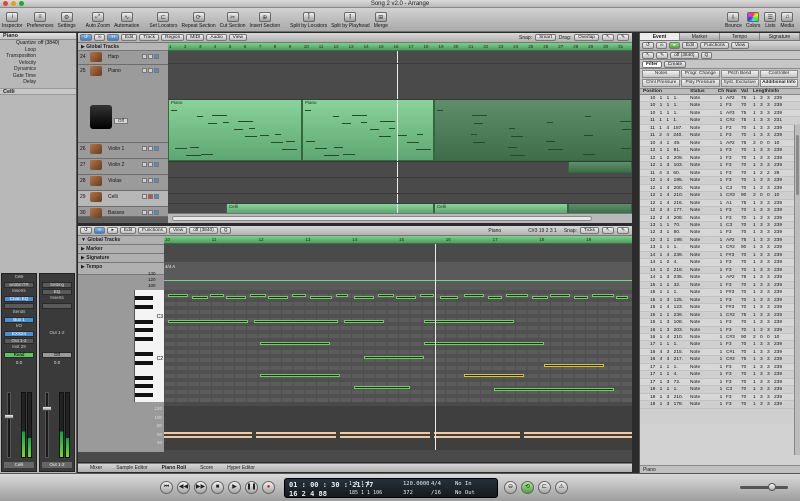 Image resolution: width=800 pixels, height=501 pixels. I want to click on strip-name: Celli, so click(19, 465).